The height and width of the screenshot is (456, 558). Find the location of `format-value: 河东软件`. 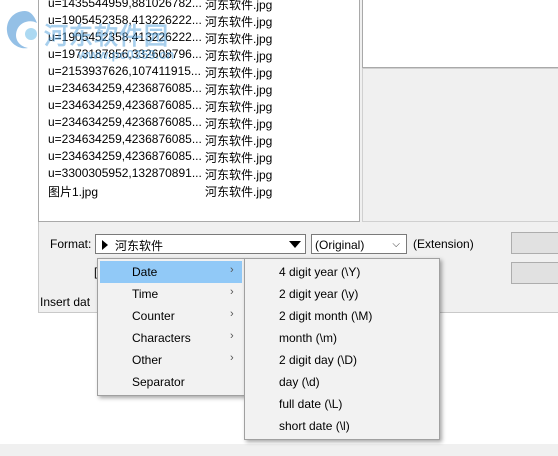

format-value: 河东软件 is located at coordinates (139, 246).